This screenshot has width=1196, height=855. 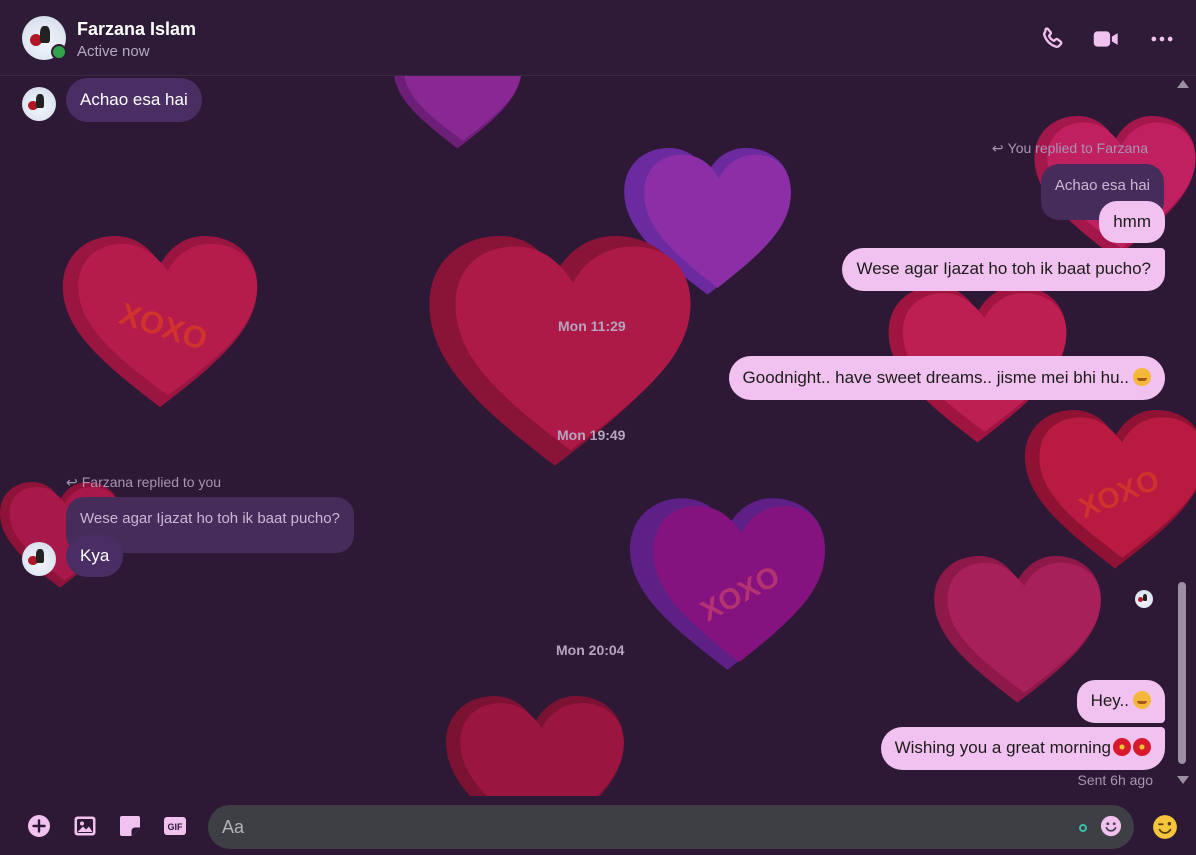 I want to click on scroll-down-arrow, so click(x=1183, y=780).